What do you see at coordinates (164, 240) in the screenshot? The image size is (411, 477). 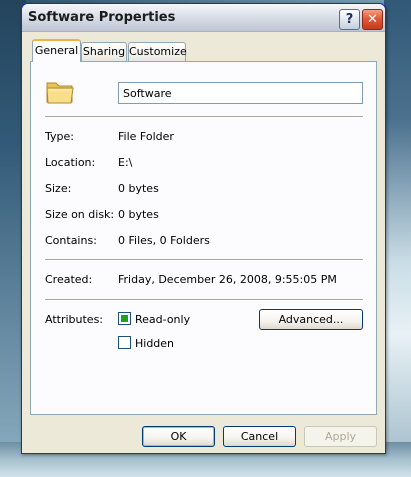 I see `contains-value: 0 Files, 0 Folders` at bounding box center [164, 240].